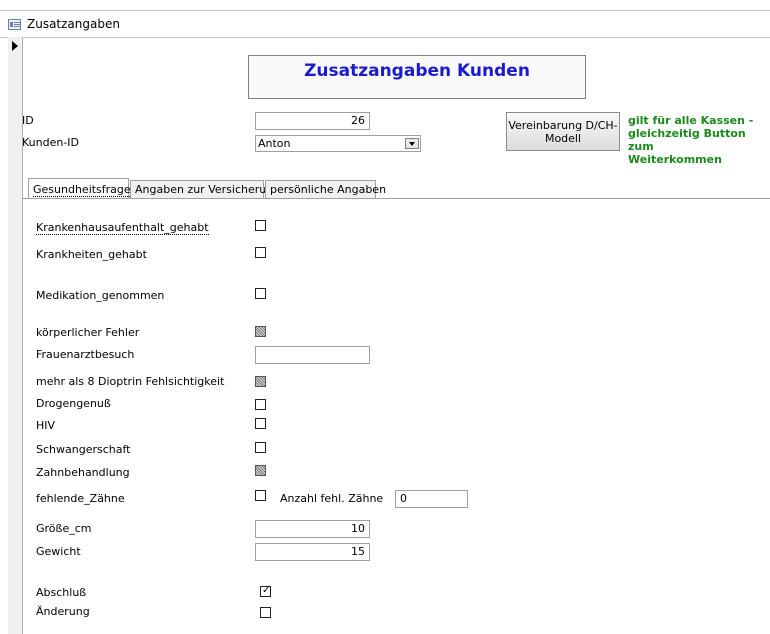 This screenshot has height=634, width=770. I want to click on dioptrin-label: mehr als 8 Dioptrin Fehlsichtigkeit, so click(130, 381).